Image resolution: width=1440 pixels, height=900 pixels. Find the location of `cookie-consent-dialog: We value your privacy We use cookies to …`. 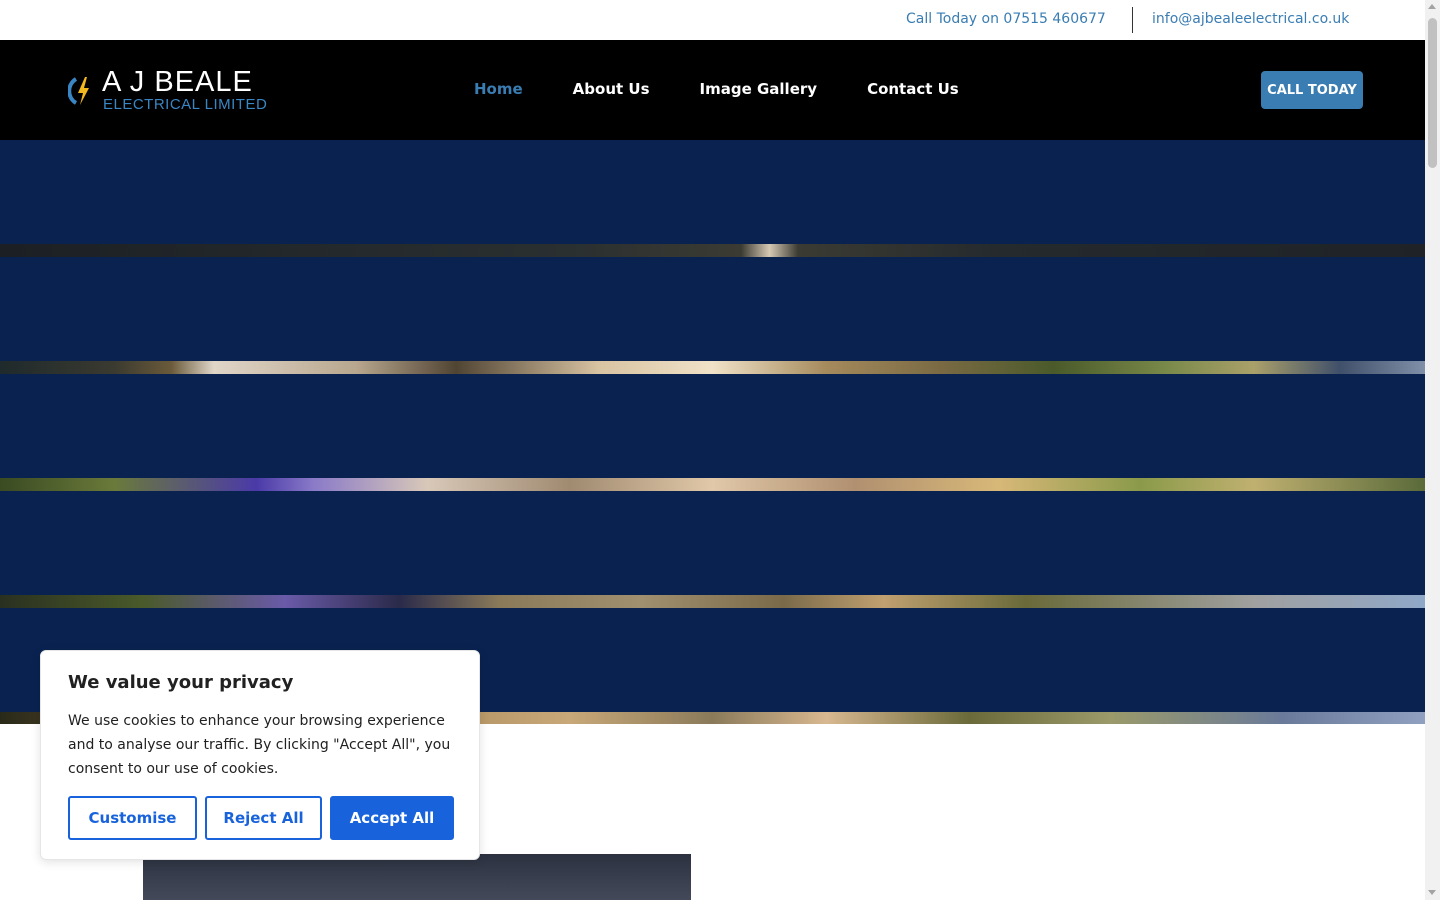

cookie-consent-dialog: We value your privacy We use cookies to … is located at coordinates (260, 755).